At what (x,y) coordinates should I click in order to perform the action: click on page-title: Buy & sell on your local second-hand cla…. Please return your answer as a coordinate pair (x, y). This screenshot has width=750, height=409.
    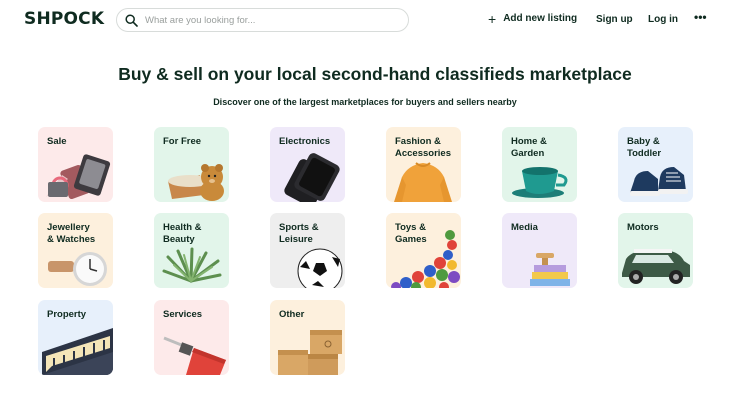
    Looking at the image, I should click on (375, 74).